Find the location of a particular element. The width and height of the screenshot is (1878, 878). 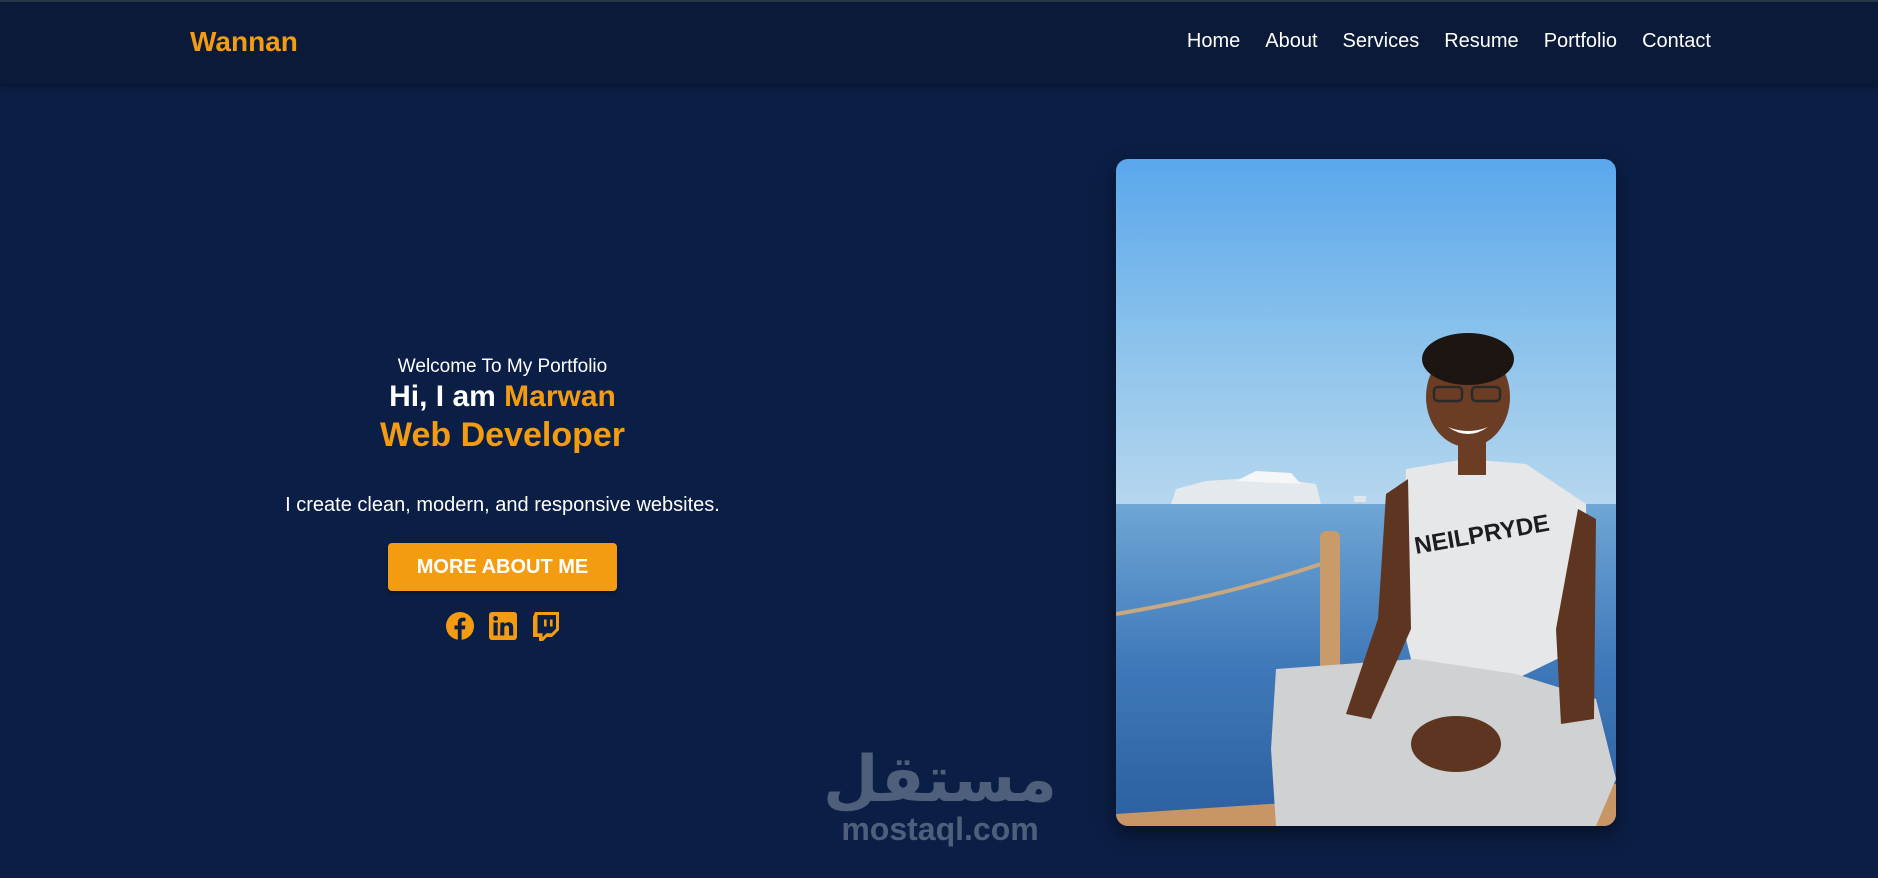

social-links is located at coordinates (502, 626).